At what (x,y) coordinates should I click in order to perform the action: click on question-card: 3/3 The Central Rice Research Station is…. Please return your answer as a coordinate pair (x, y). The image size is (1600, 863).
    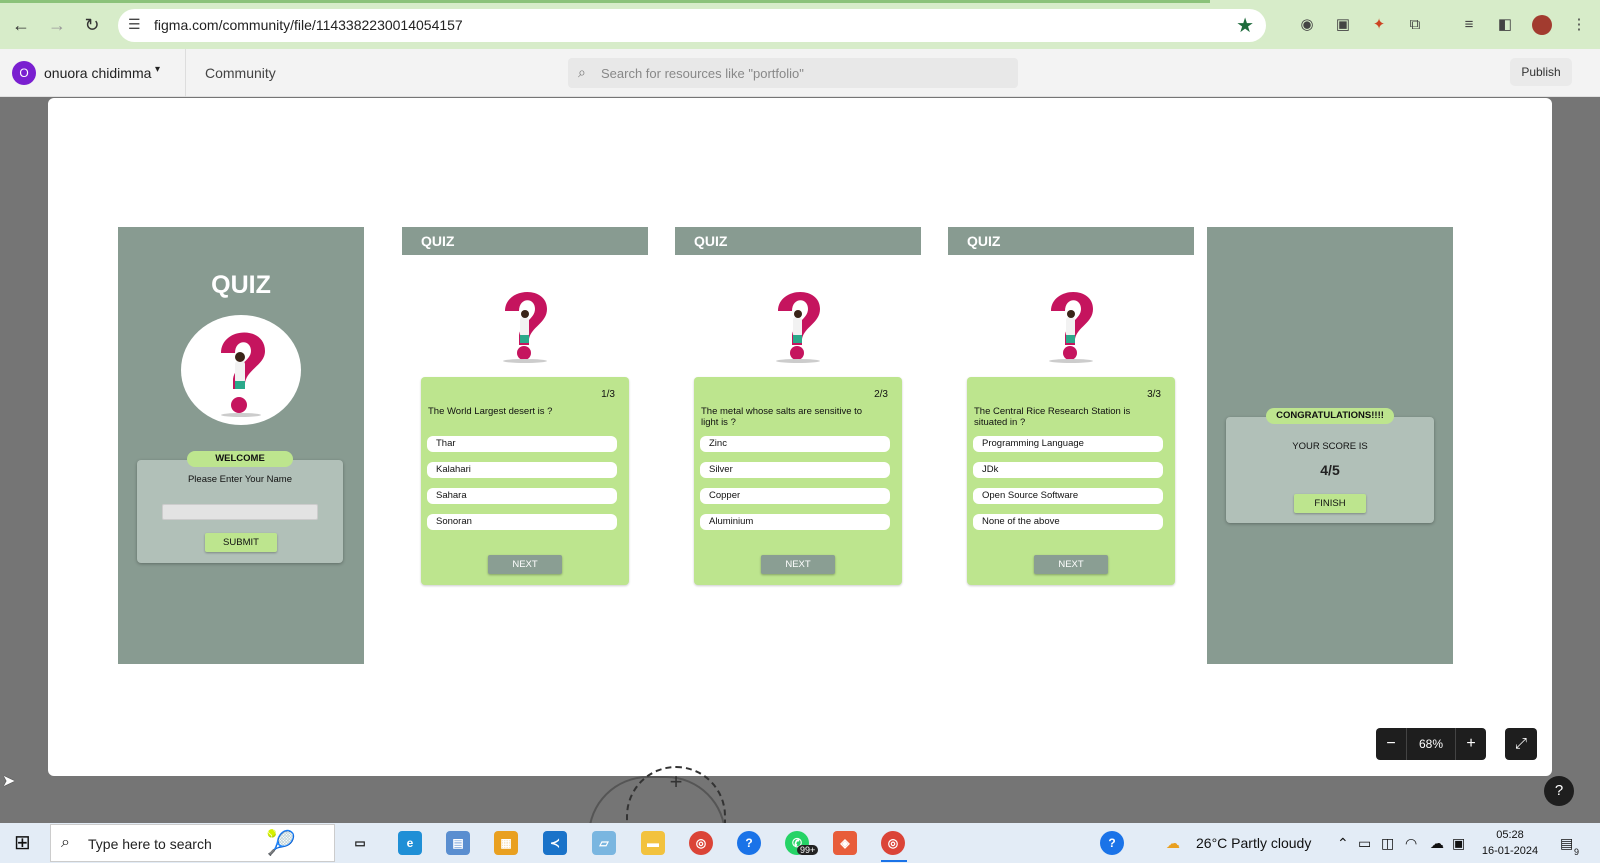
    Looking at the image, I should click on (1071, 481).